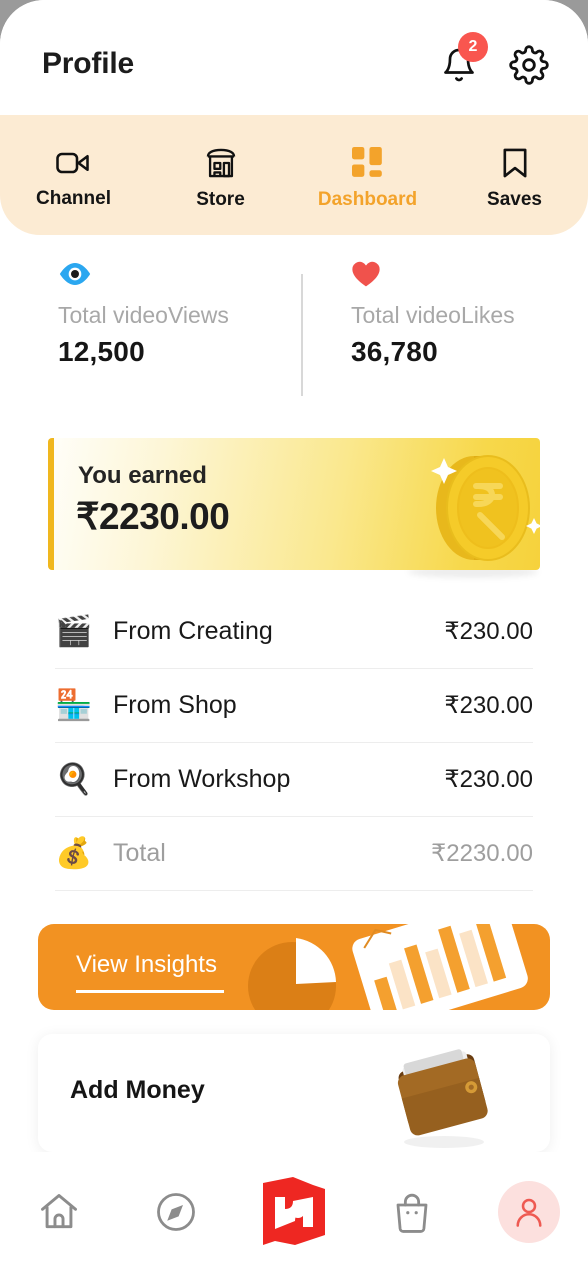  What do you see at coordinates (394, 351) in the screenshot?
I see `stat-value: 36,780` at bounding box center [394, 351].